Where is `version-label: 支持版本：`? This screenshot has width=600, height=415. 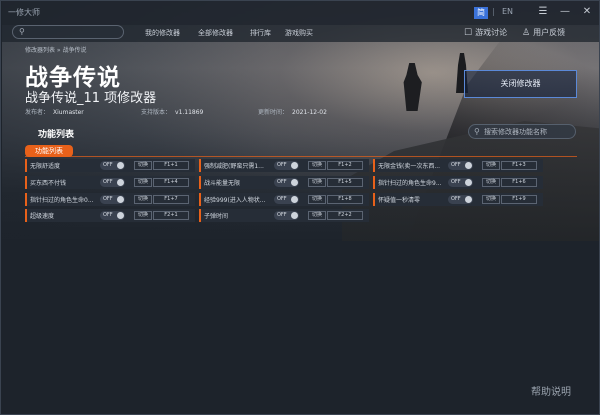
version-label: 支持版本： is located at coordinates (156, 112).